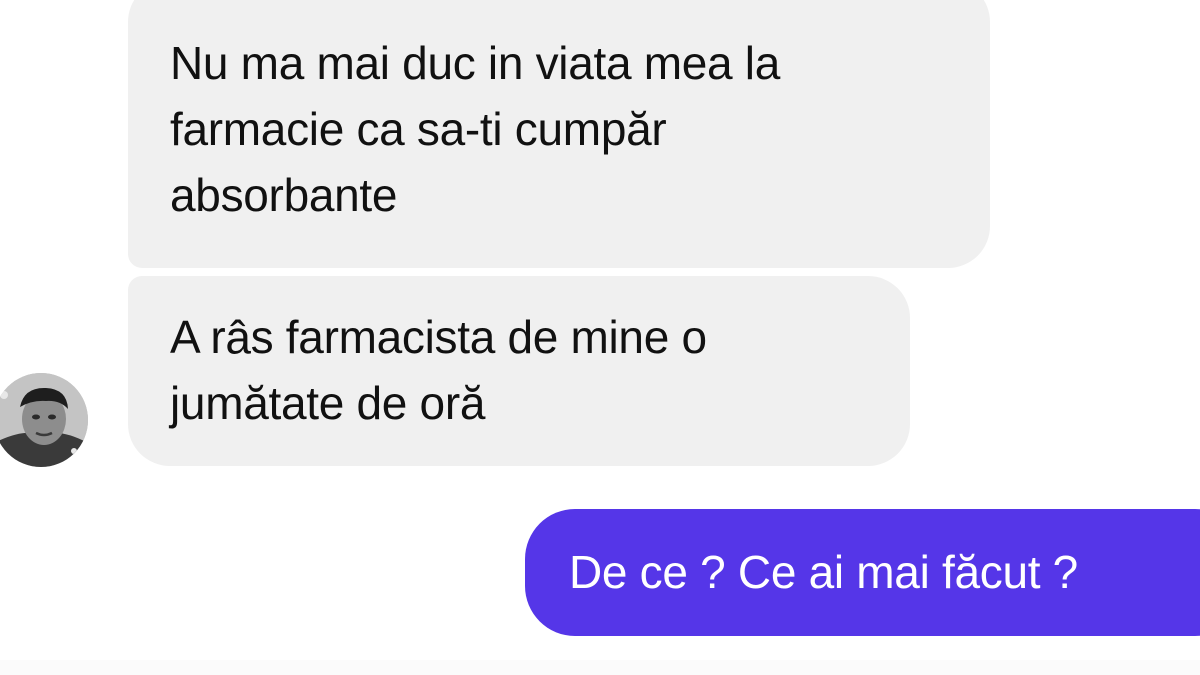 This screenshot has width=1200, height=675. I want to click on message-text-line: absorbante, so click(284, 195).